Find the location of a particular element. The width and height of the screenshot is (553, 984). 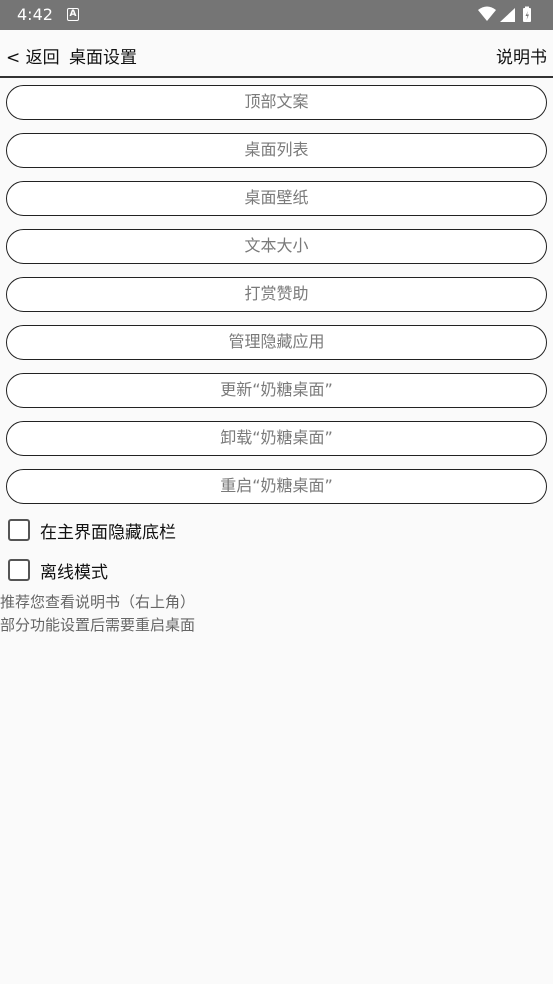

signal-icon is located at coordinates (507, 15).